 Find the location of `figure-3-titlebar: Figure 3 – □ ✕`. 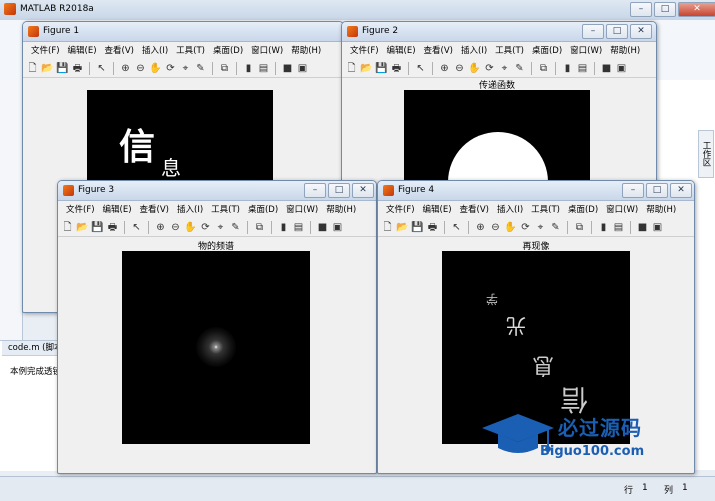

figure-3-titlebar: Figure 3 – □ ✕ is located at coordinates (217, 191).